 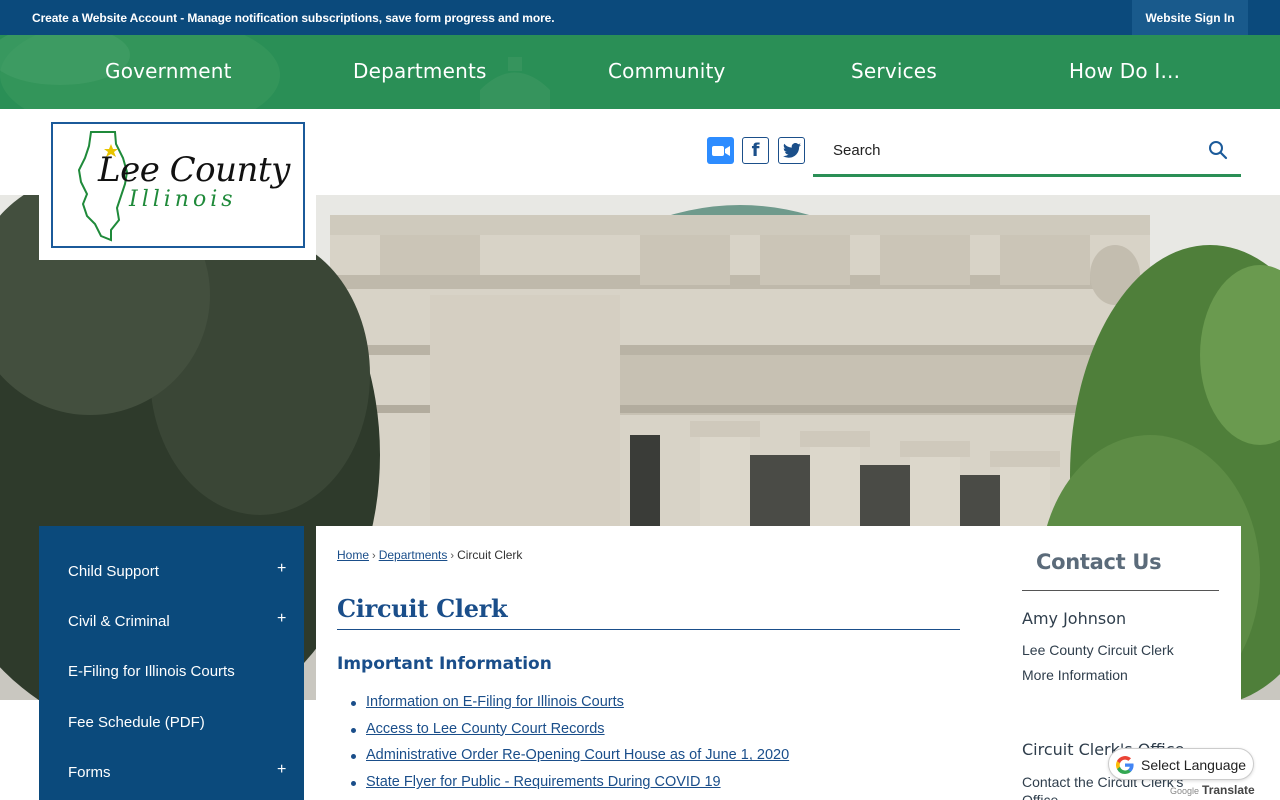 What do you see at coordinates (444, 664) in the screenshot?
I see `section-heading: Important Information` at bounding box center [444, 664].